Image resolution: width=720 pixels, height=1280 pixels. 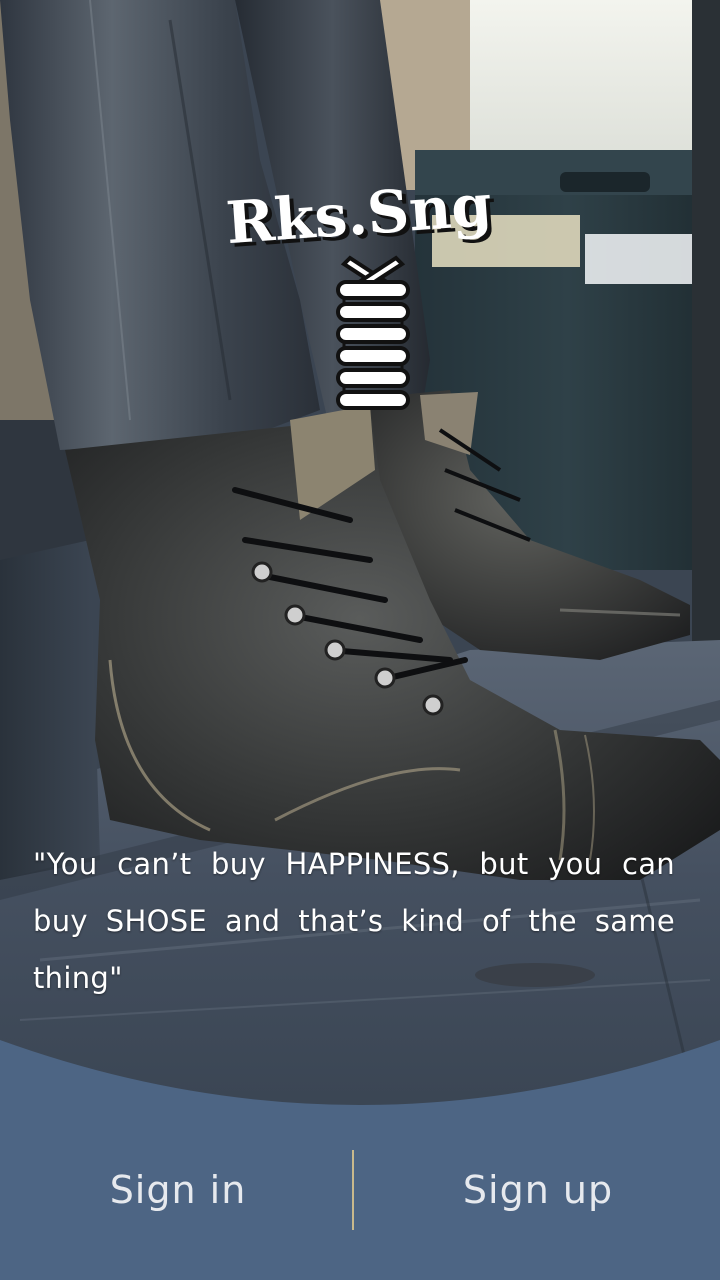 I want to click on brand-logo: Rks.Sng Rks.Sng, so click(x=361, y=215).